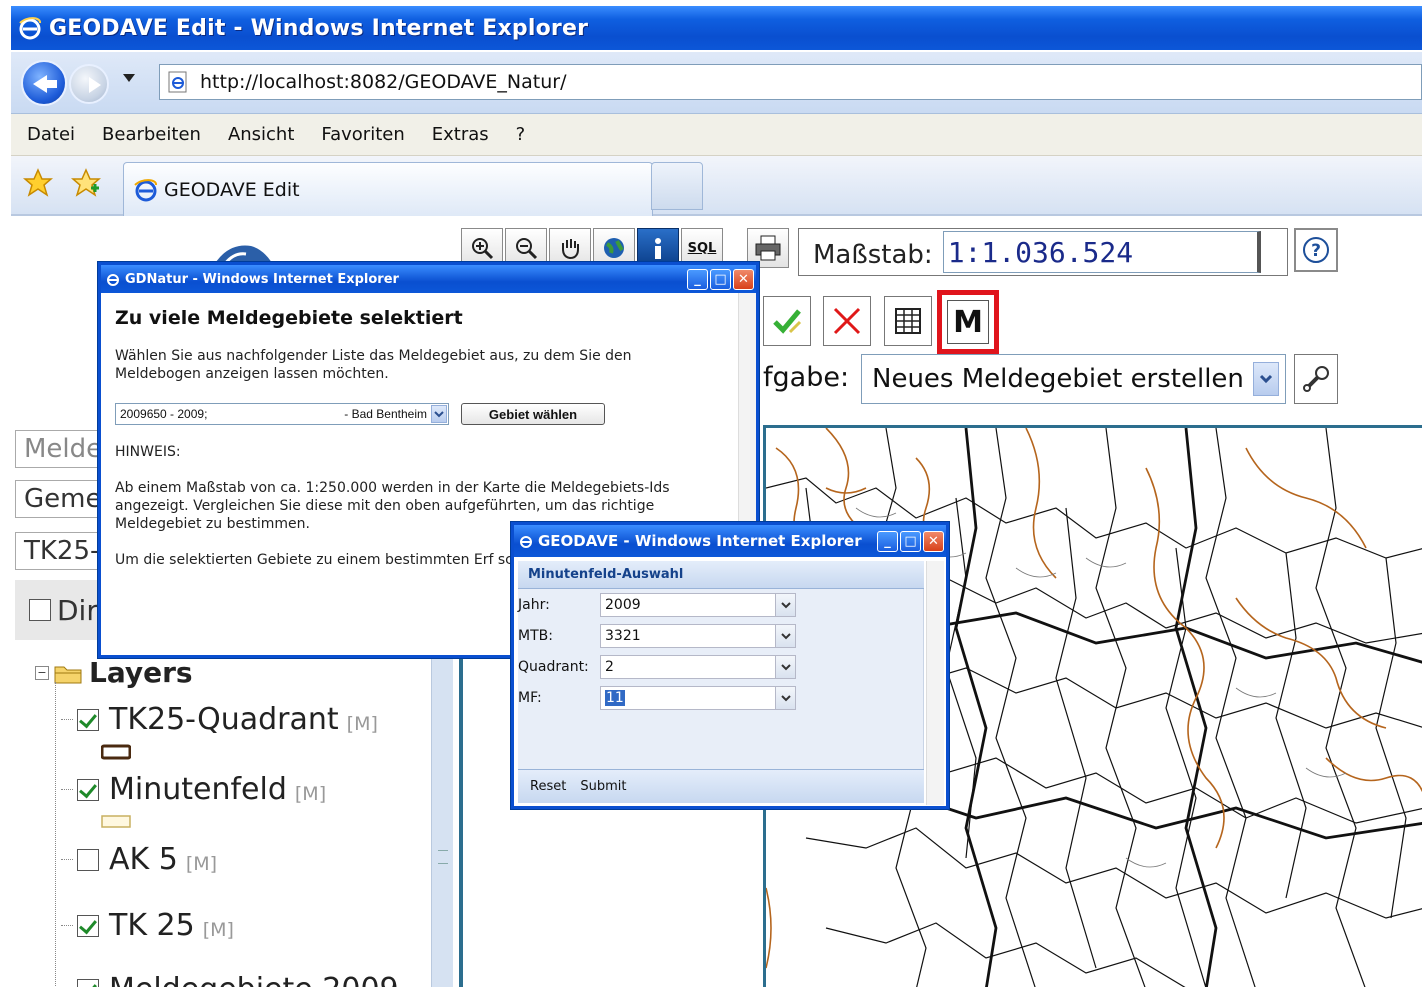 The width and height of the screenshot is (1422, 987). Describe the element at coordinates (1101, 252) in the screenshot. I see `scale-input: 1:1.036.524` at that location.